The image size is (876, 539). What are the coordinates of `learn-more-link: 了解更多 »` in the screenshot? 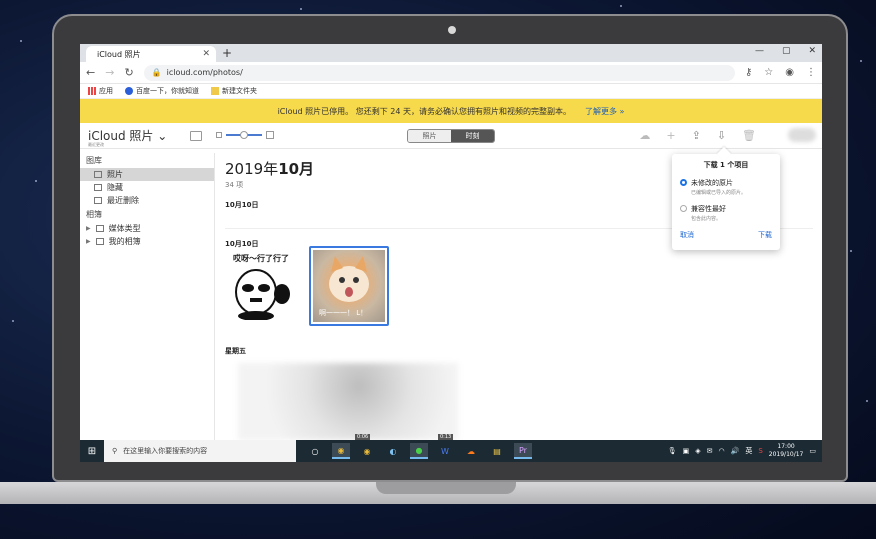 It's located at (604, 111).